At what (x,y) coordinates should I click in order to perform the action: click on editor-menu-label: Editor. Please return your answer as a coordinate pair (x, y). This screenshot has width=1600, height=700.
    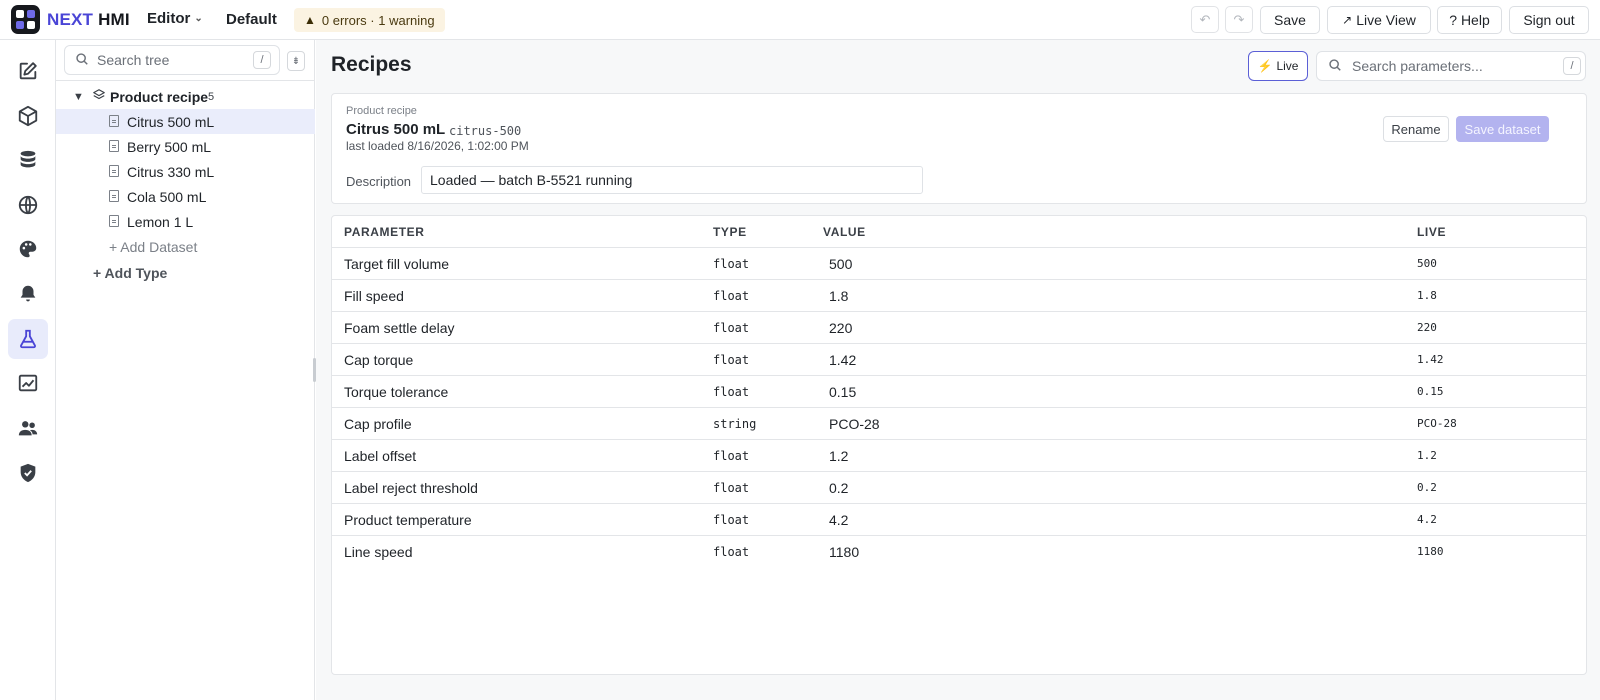
    Looking at the image, I should click on (169, 18).